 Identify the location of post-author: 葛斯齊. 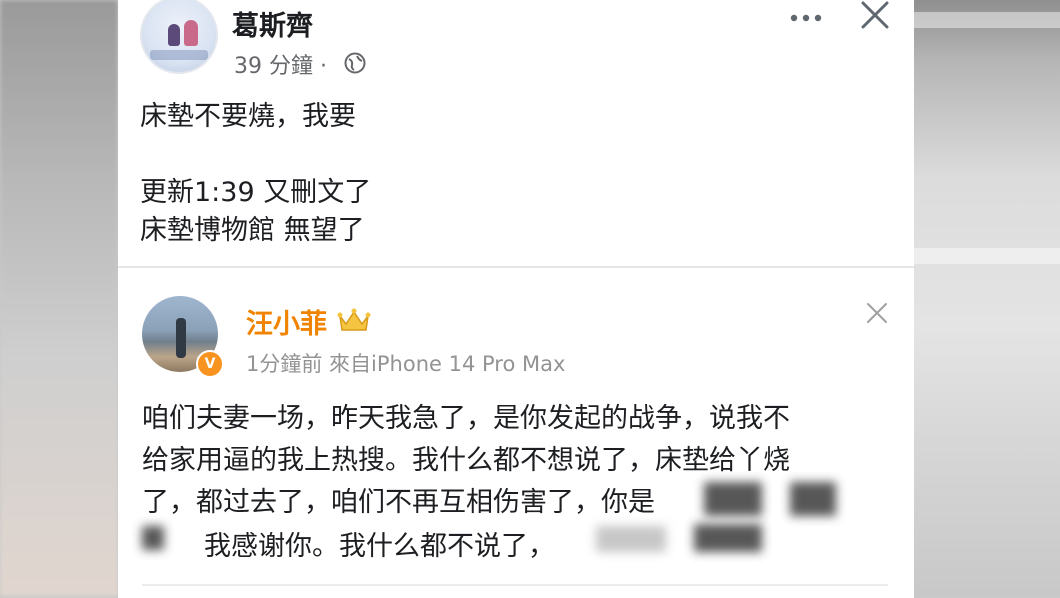
(272, 23).